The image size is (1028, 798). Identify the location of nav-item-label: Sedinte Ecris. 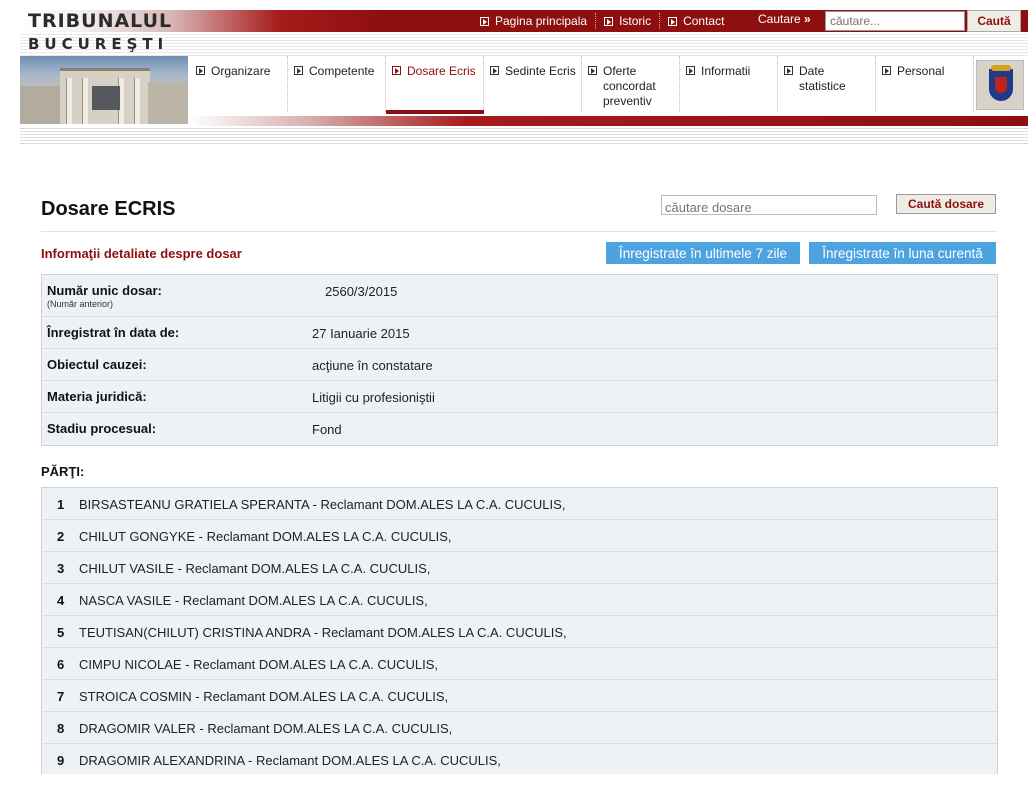
(540, 71).